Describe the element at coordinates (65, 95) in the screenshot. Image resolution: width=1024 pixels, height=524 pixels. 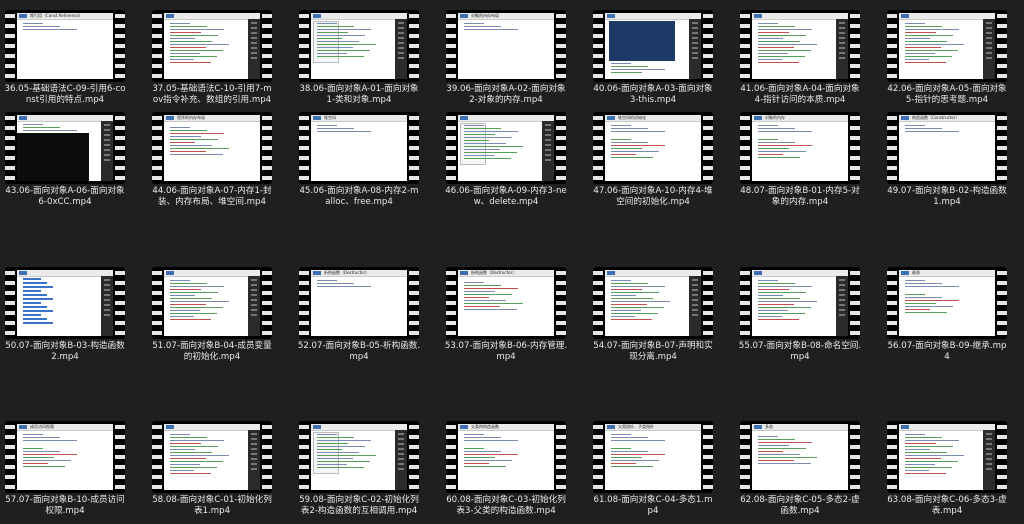
I see `file-name-label: 36.05-基础语法C-09-引用6-const引用的特点.mp4` at that location.